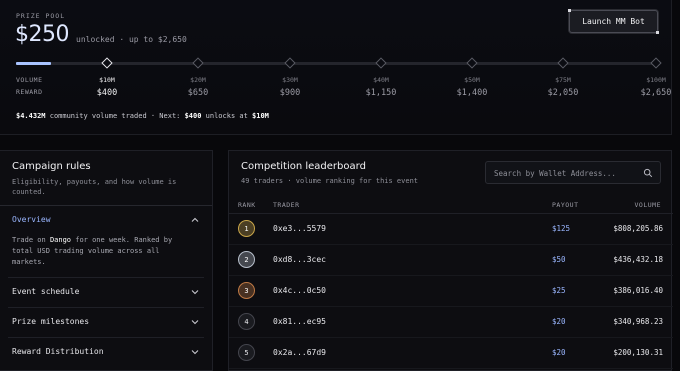  What do you see at coordinates (106, 351) in the screenshot?
I see `accordion-reward-distribution: Reward Distribution` at bounding box center [106, 351].